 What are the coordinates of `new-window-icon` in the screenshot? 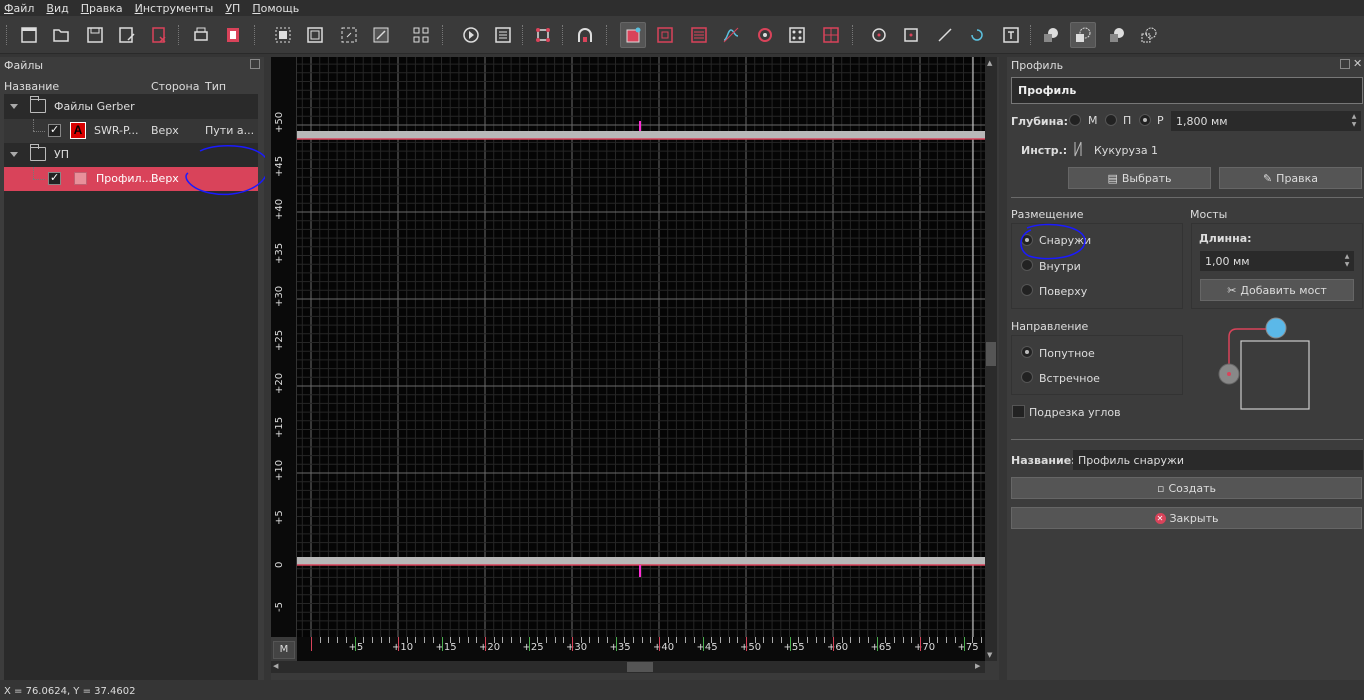 It's located at (29, 35).